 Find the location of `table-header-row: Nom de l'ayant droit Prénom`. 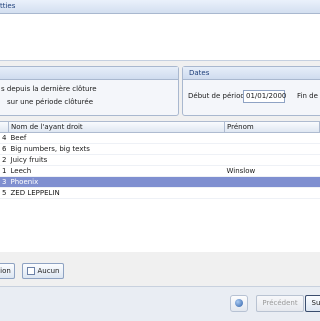

table-header-row: Nom de l'ayant droit Prénom is located at coordinates (160, 127).